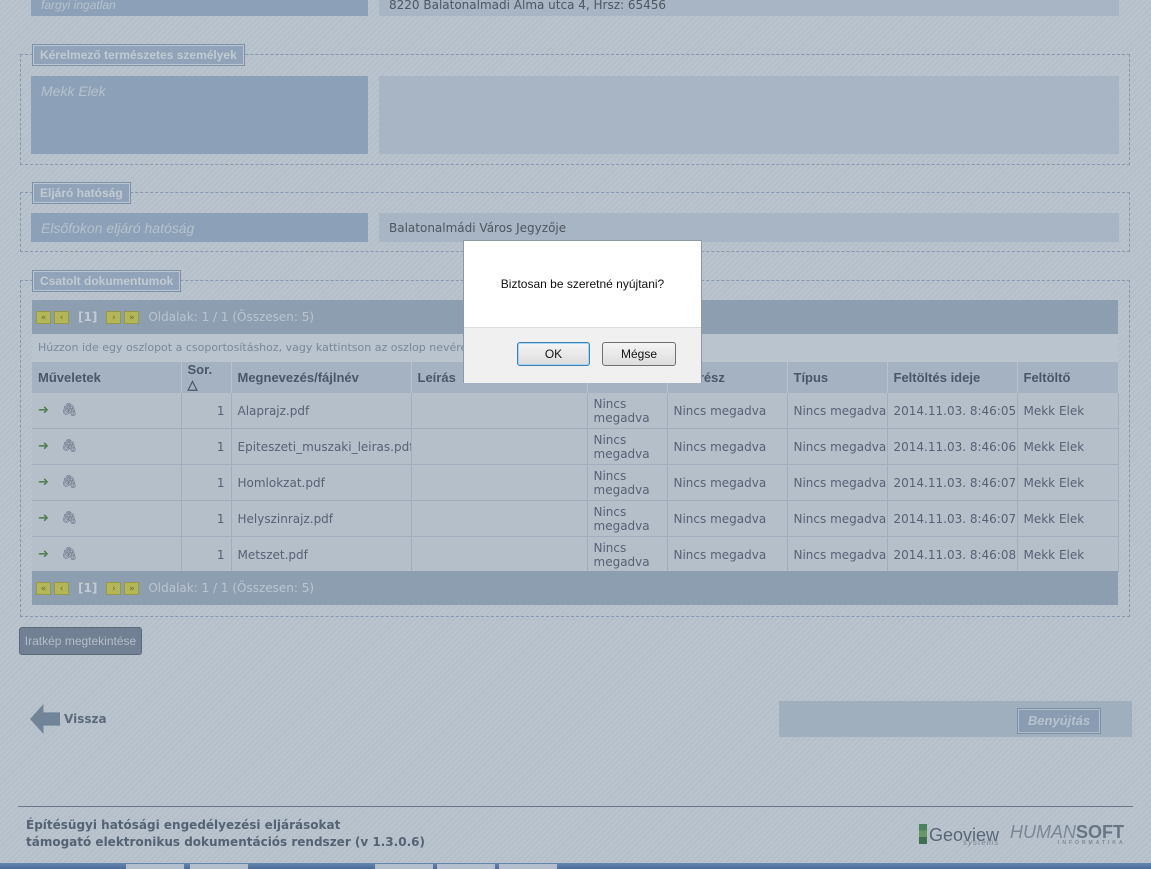 This screenshot has width=1151, height=869. I want to click on confirm-dialog: Biztosan be szeretné nyújtani? OK Mégse, so click(582, 311).